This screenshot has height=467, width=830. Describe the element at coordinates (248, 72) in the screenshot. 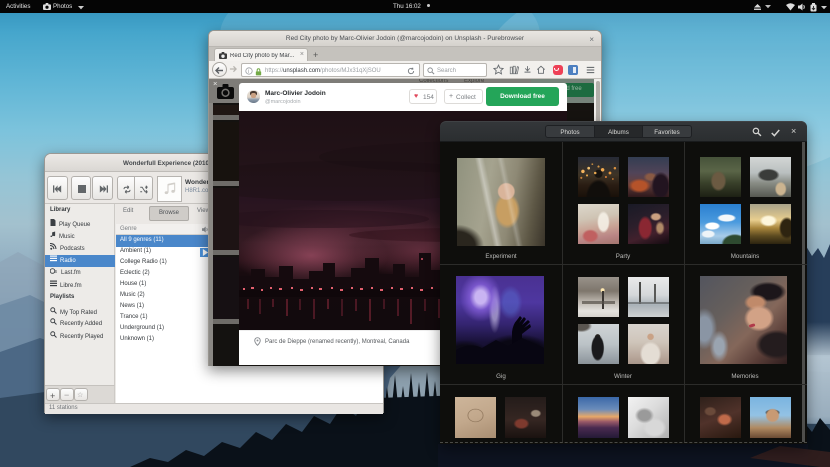

I see `svg-text: i` at that location.